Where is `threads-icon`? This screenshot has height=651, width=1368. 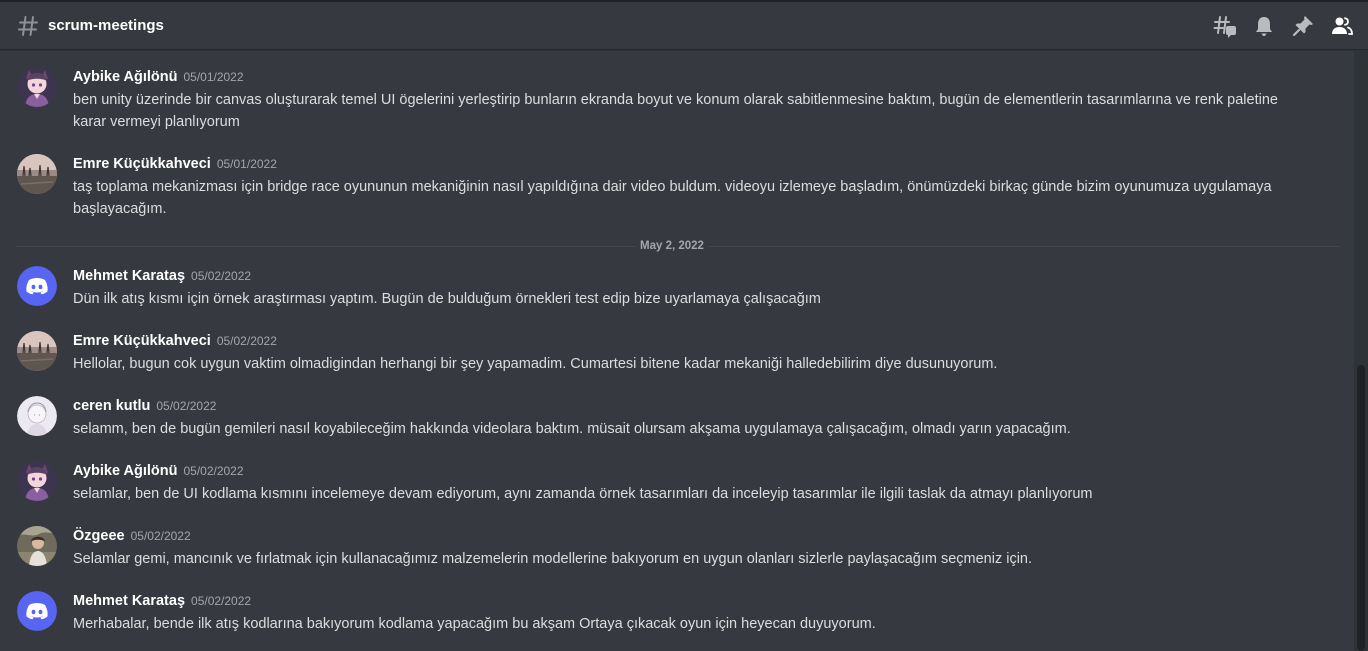
threads-icon is located at coordinates (1225, 26).